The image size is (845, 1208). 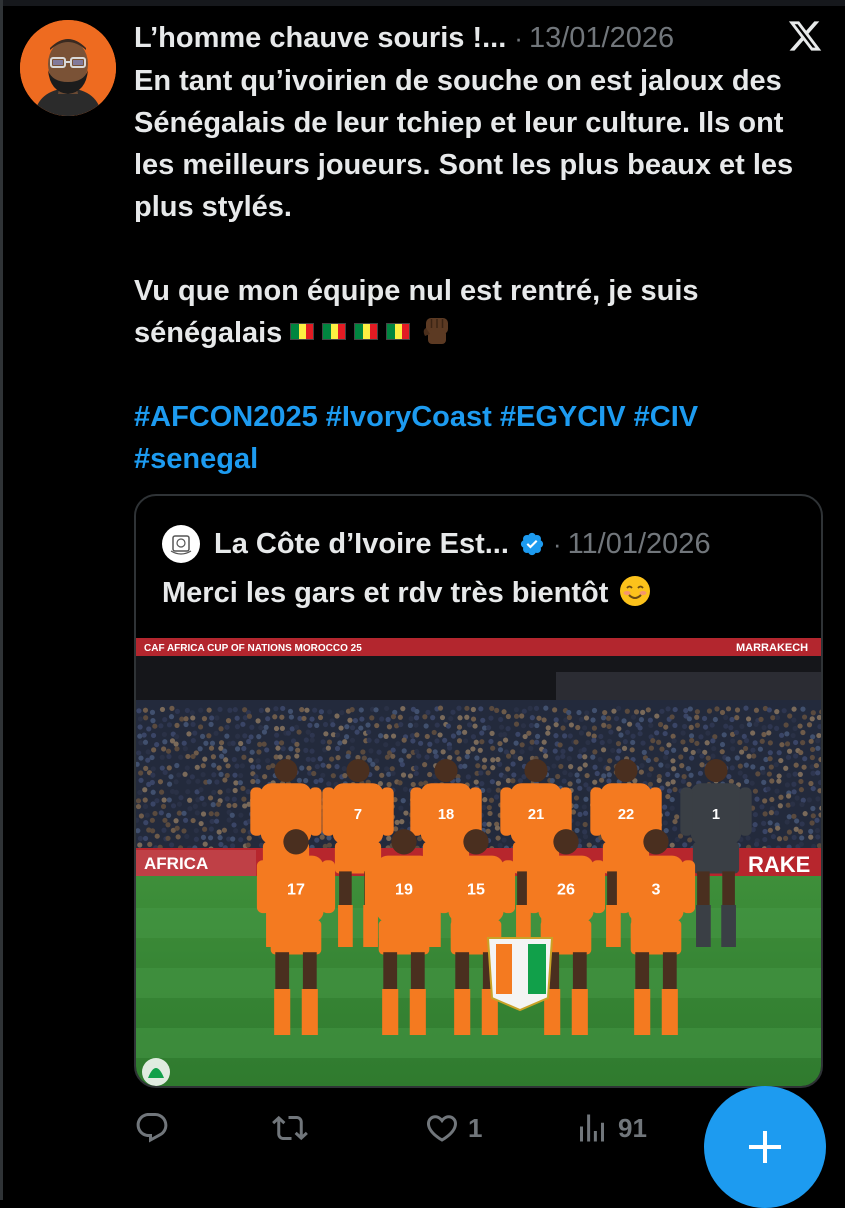 What do you see at coordinates (453, 1128) in the screenshot?
I see `like-action: 1` at bounding box center [453, 1128].